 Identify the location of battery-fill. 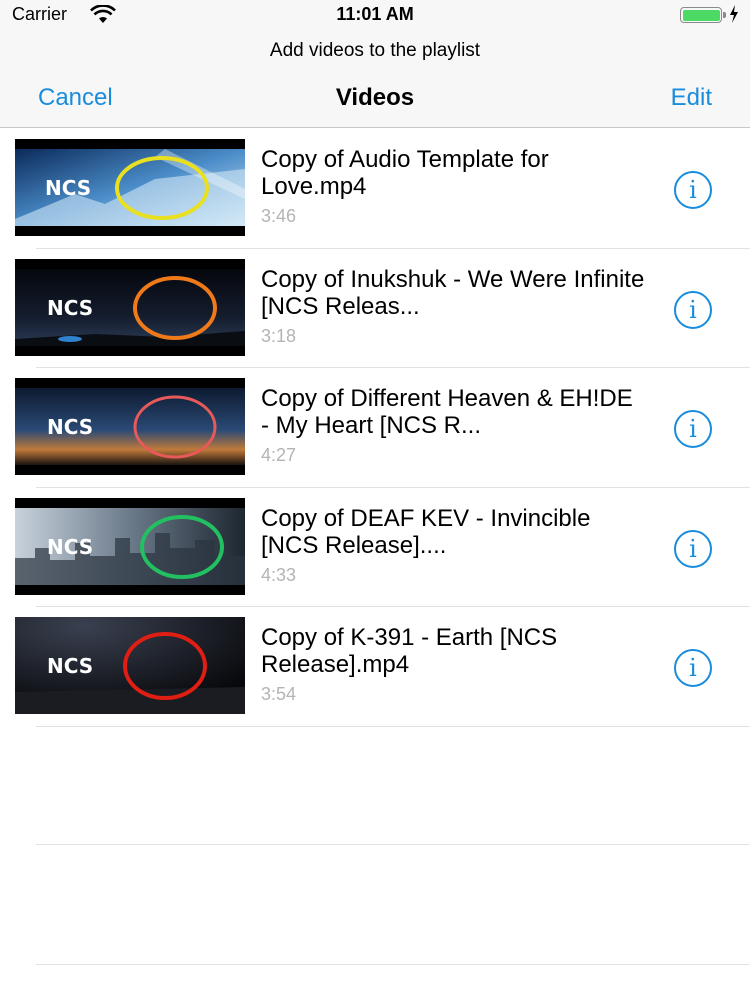
(701, 15).